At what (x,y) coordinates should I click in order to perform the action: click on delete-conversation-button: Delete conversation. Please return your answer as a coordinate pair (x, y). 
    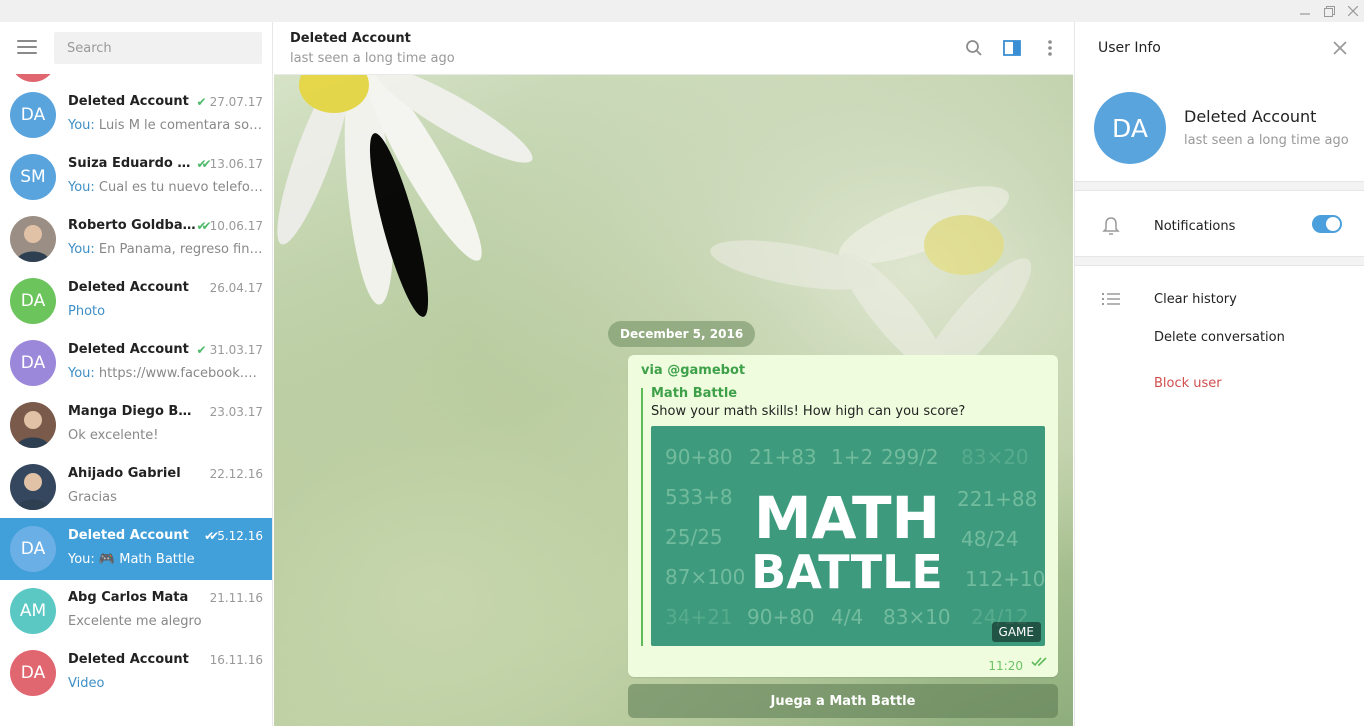
    Looking at the image, I should click on (1219, 337).